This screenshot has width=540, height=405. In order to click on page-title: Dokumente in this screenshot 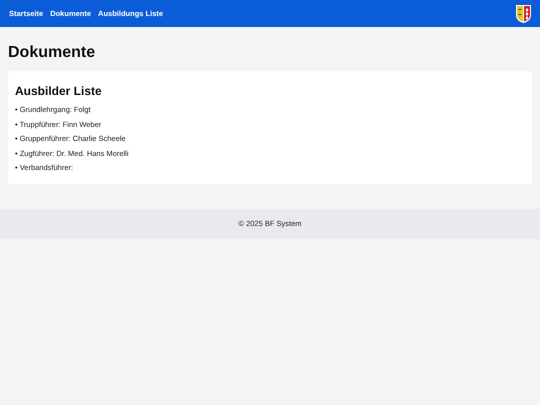, I will do `click(52, 53)`.